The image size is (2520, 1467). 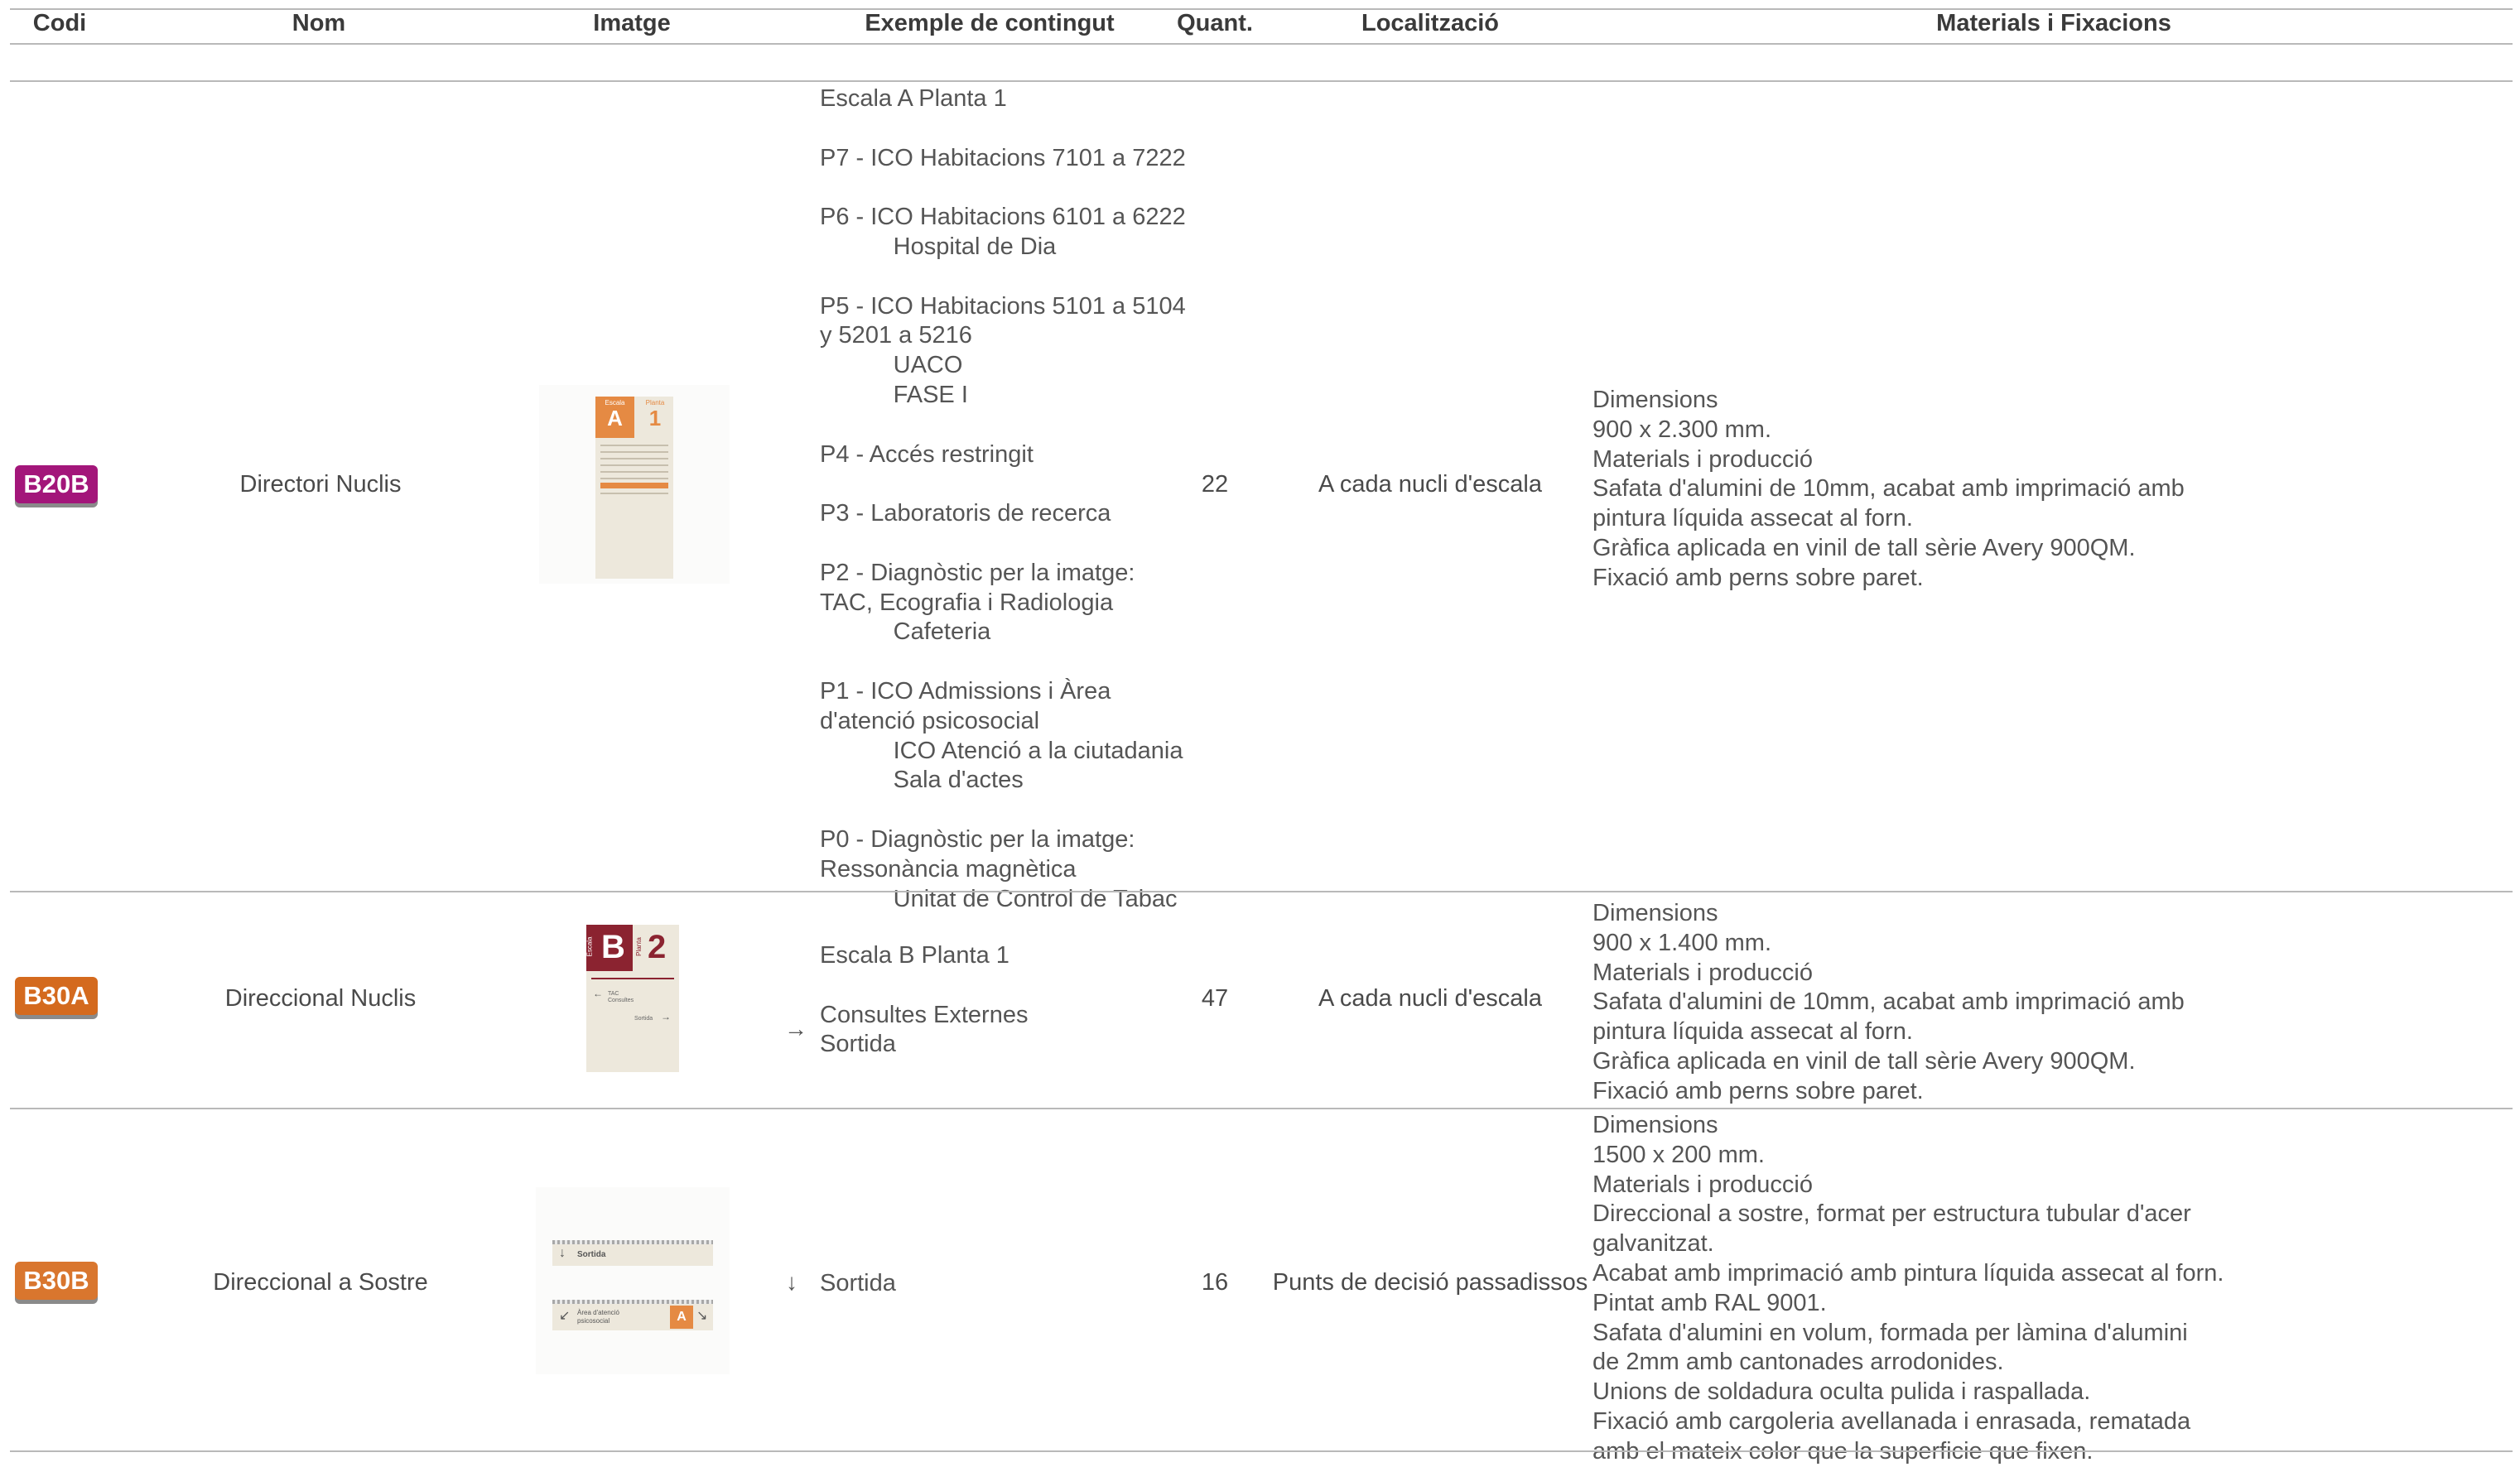 I want to click on arrow-right-icon: →, so click(x=795, y=1028).